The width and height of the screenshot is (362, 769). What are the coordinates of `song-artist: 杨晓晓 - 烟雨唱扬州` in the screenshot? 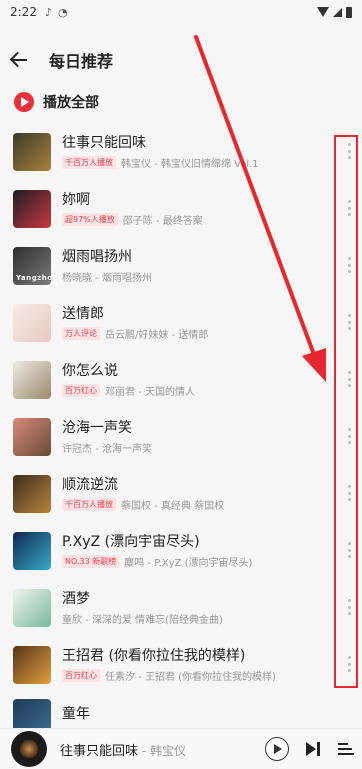 It's located at (107, 278).